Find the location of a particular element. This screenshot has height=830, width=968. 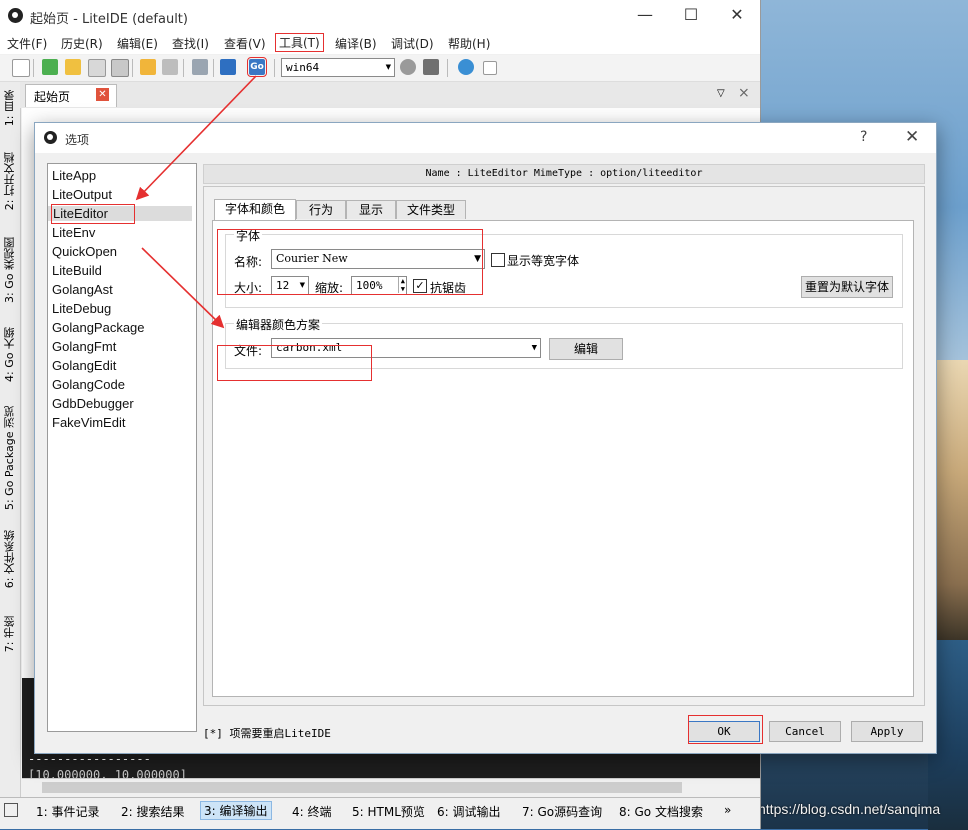

forward-icon is located at coordinates (170, 67).